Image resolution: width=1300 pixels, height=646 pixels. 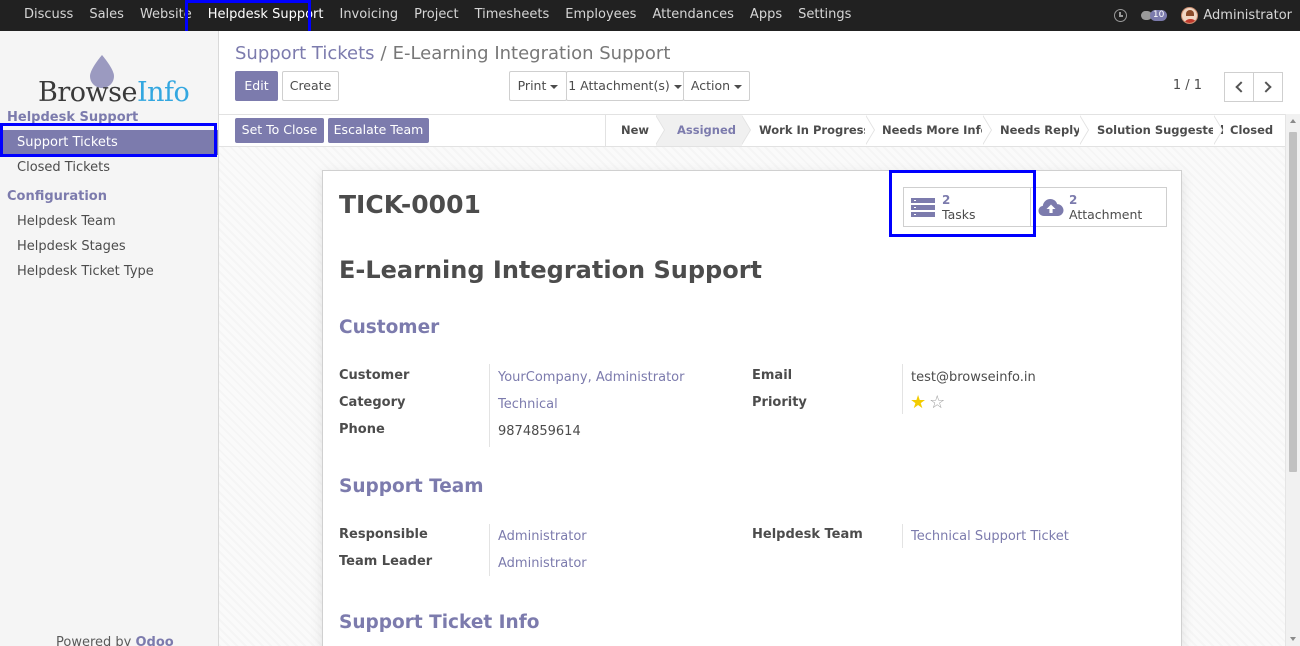 What do you see at coordinates (73, 117) in the screenshot?
I see `sidebar-section-helpdesk-support: Helpdesk Support` at bounding box center [73, 117].